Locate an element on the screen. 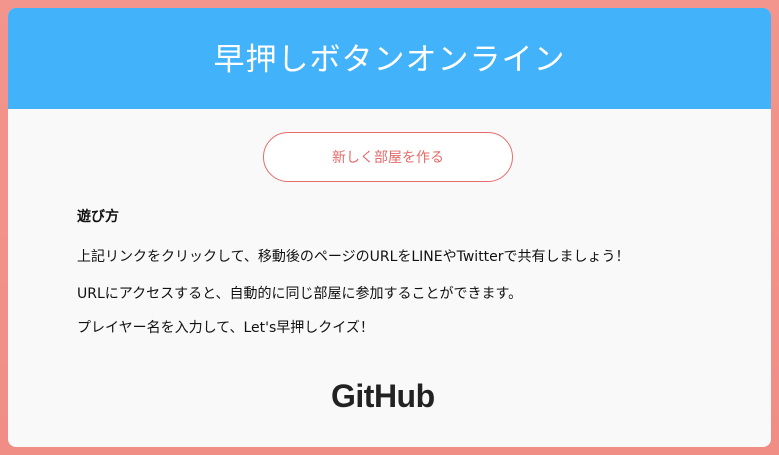  howto-paragraph-3: プレイヤー名を入力して、Let's早押しクイズ！ is located at coordinates (225, 328).